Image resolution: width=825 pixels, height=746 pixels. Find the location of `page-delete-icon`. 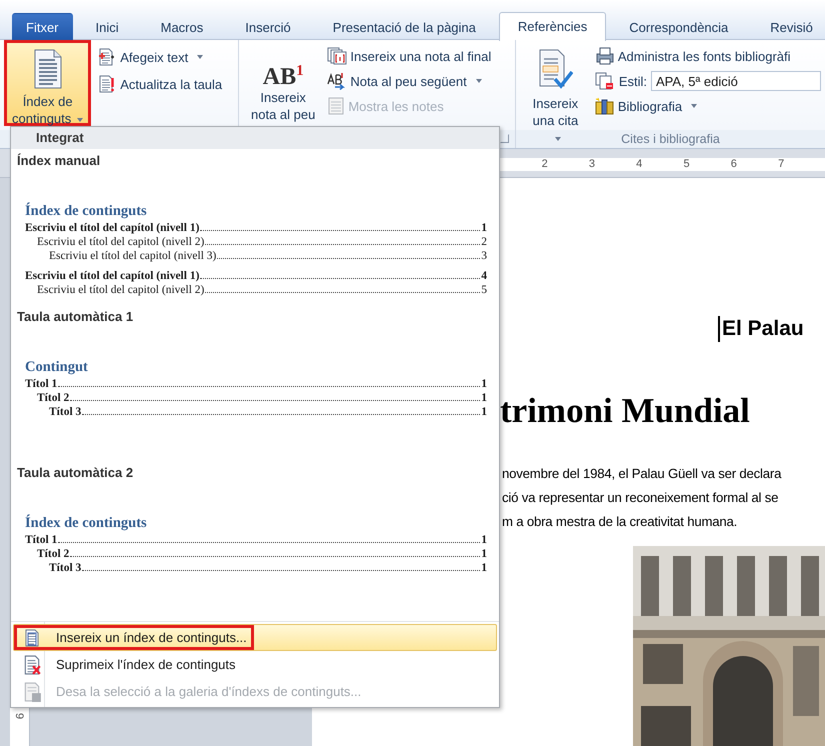

page-delete-icon is located at coordinates (32, 664).